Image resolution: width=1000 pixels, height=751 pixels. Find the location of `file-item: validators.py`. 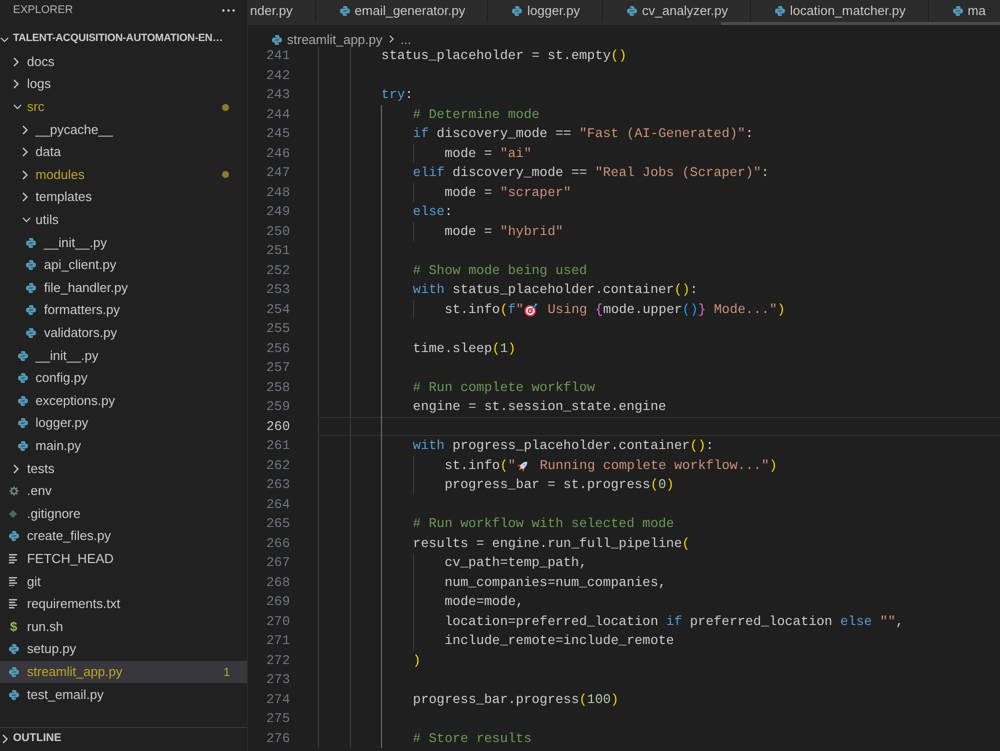

file-item: validators.py is located at coordinates (123, 333).